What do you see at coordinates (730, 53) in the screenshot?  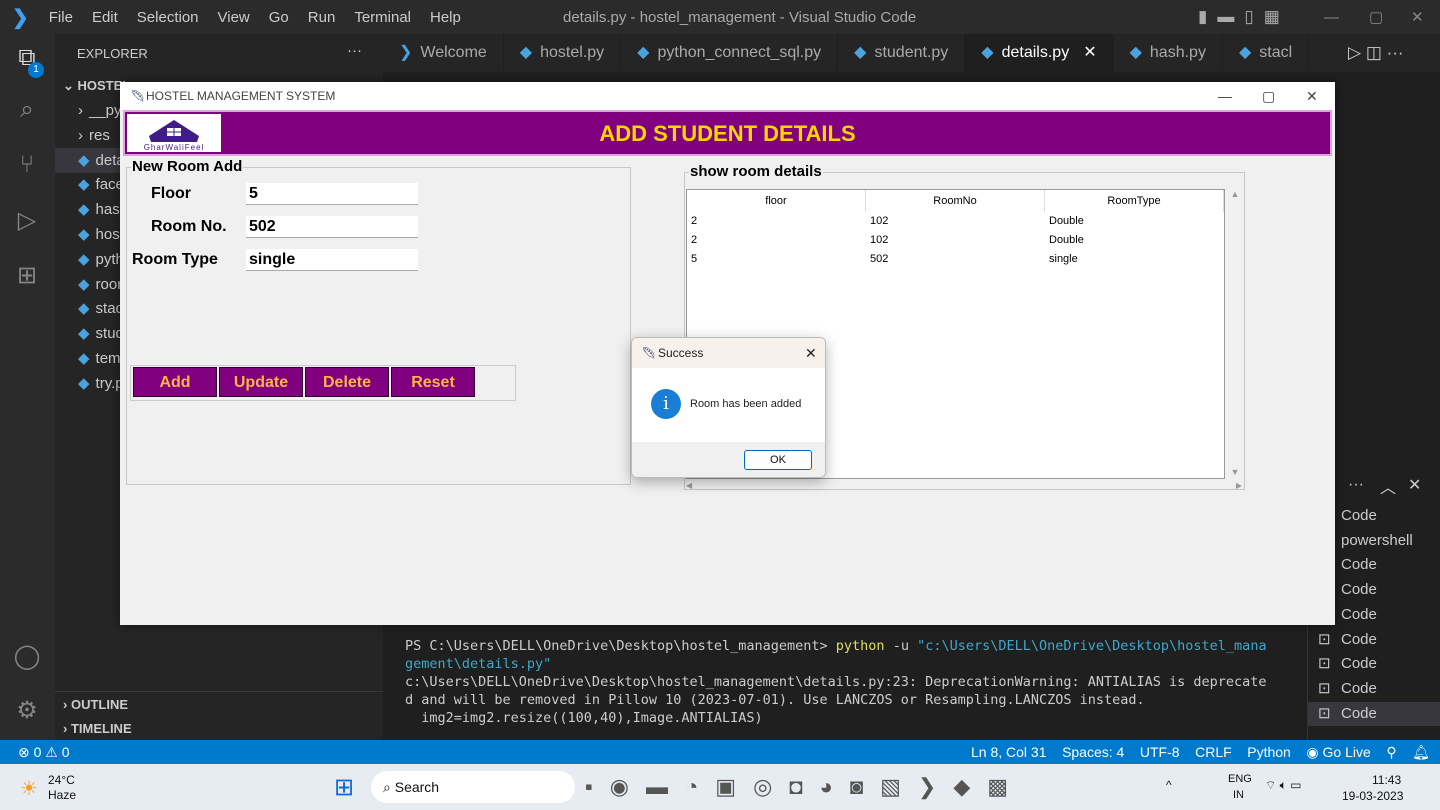 I see `tab-python_connect_sql-py: ◆ python_connect_sql.py` at bounding box center [730, 53].